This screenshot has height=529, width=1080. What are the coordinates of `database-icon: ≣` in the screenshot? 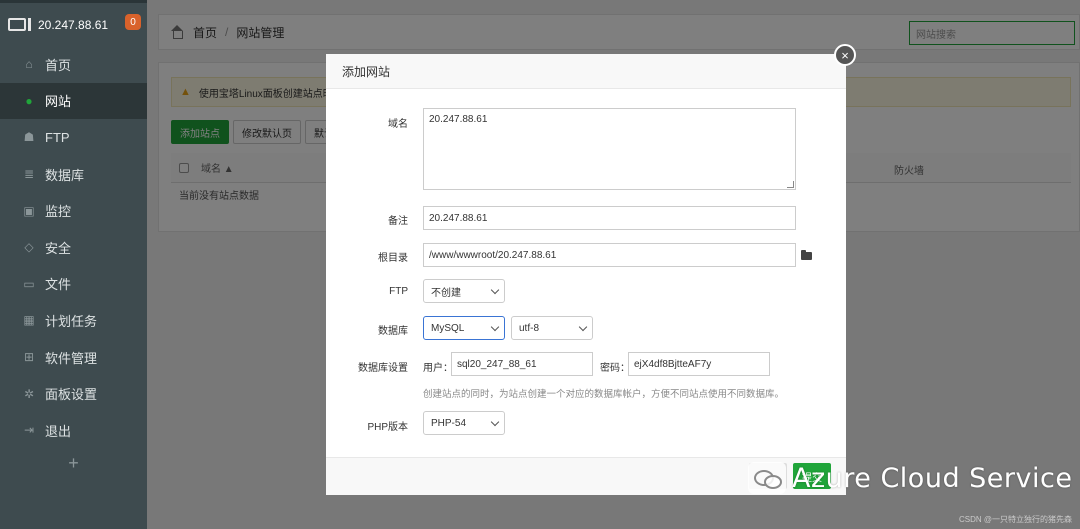 It's located at (29, 174).